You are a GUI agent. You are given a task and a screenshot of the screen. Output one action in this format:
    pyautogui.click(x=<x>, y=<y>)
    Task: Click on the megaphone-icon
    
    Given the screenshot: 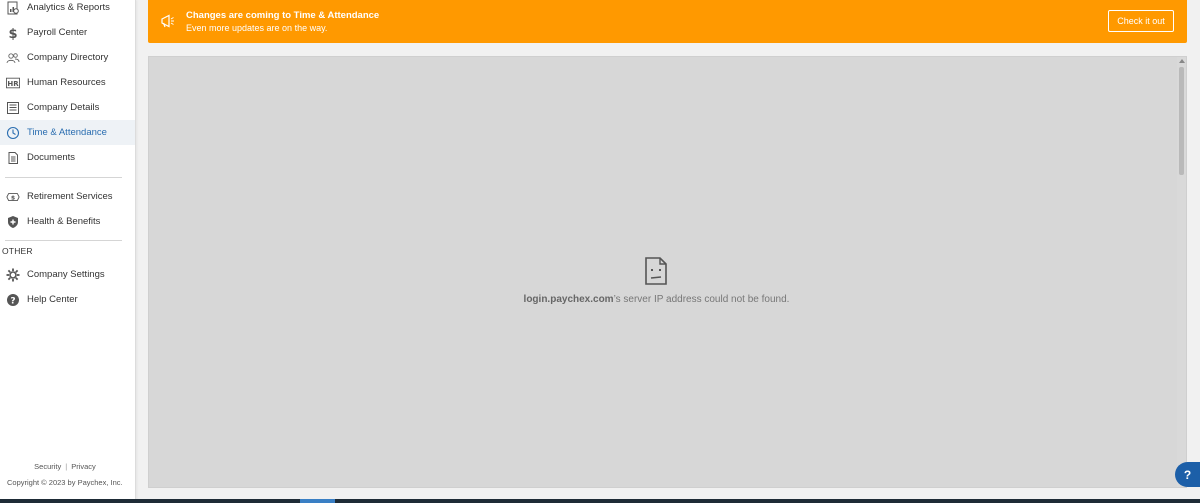 What is the action you would take?
    pyautogui.click(x=168, y=21)
    